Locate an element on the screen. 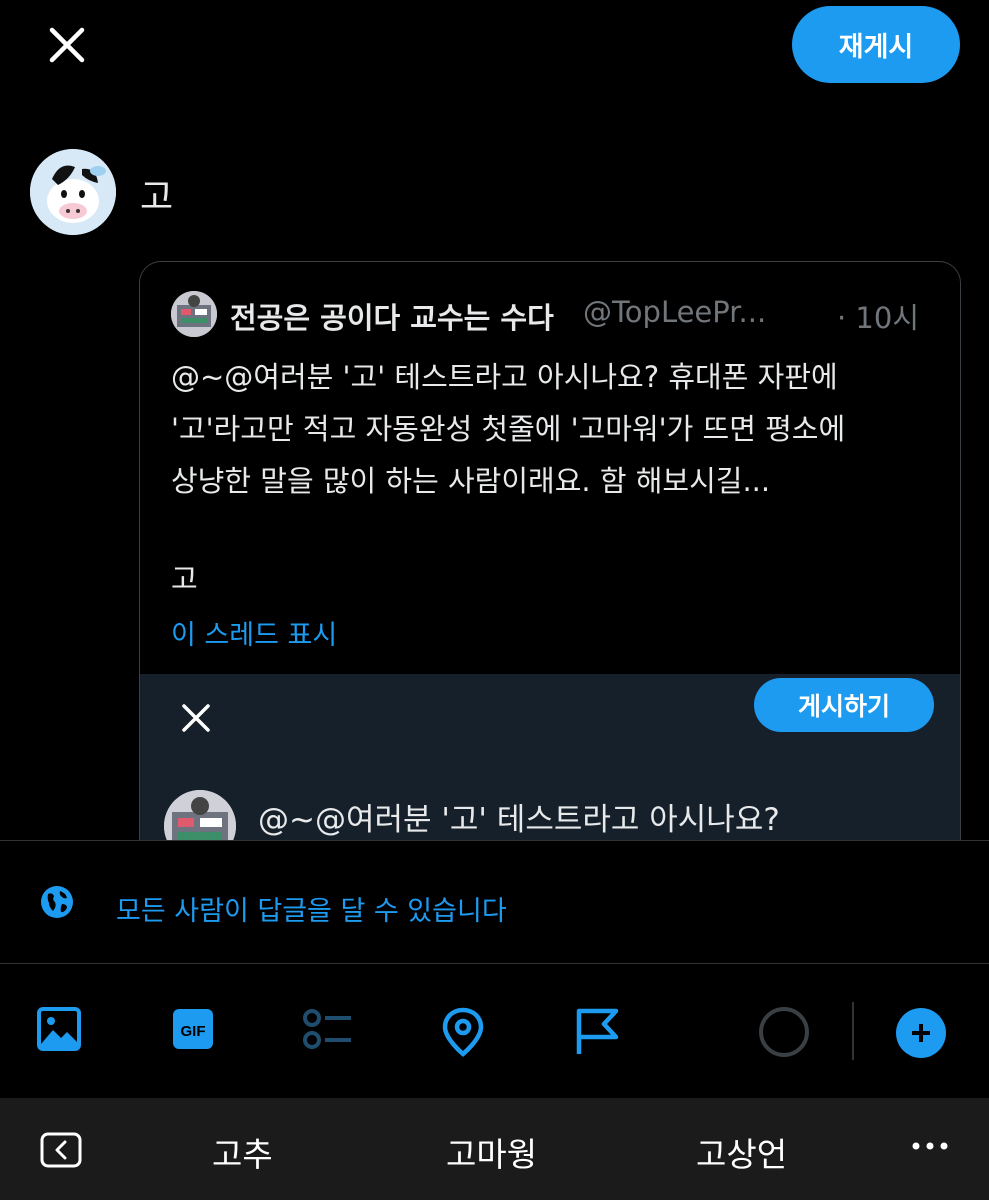 Image resolution: width=989 pixels, height=1200 pixels. quoted-text-line: '고'라고만 적고 자동완성 첫줄에 '고마워'가 뜨면 평소에 is located at coordinates (508, 429).